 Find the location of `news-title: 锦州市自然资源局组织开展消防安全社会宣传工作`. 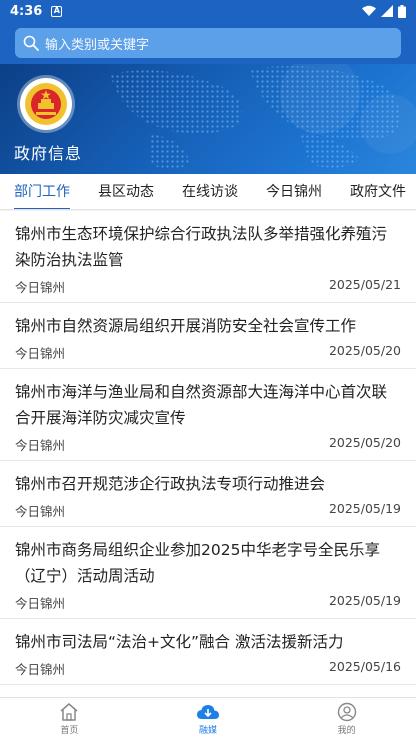

news-title: 锦州市自然资源局组织开展消防安全社会宣传工作 is located at coordinates (186, 326).